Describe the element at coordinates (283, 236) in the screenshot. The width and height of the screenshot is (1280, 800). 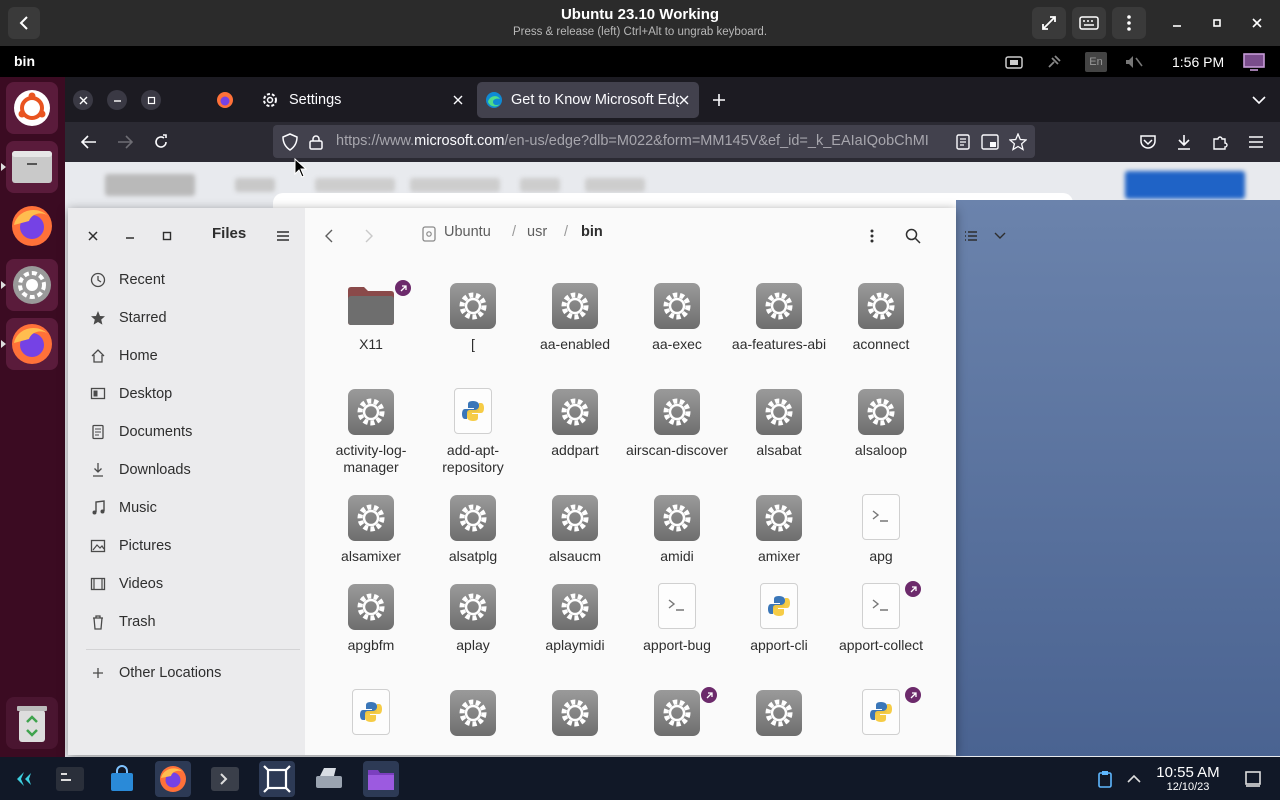
I see `files-main-menu-button` at that location.